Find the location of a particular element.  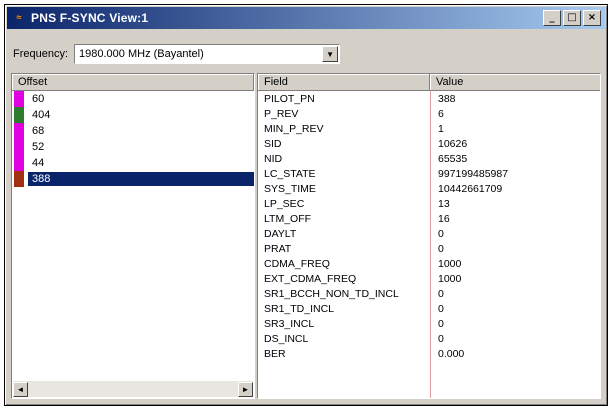

offset-row: 52 is located at coordinates (133, 147).